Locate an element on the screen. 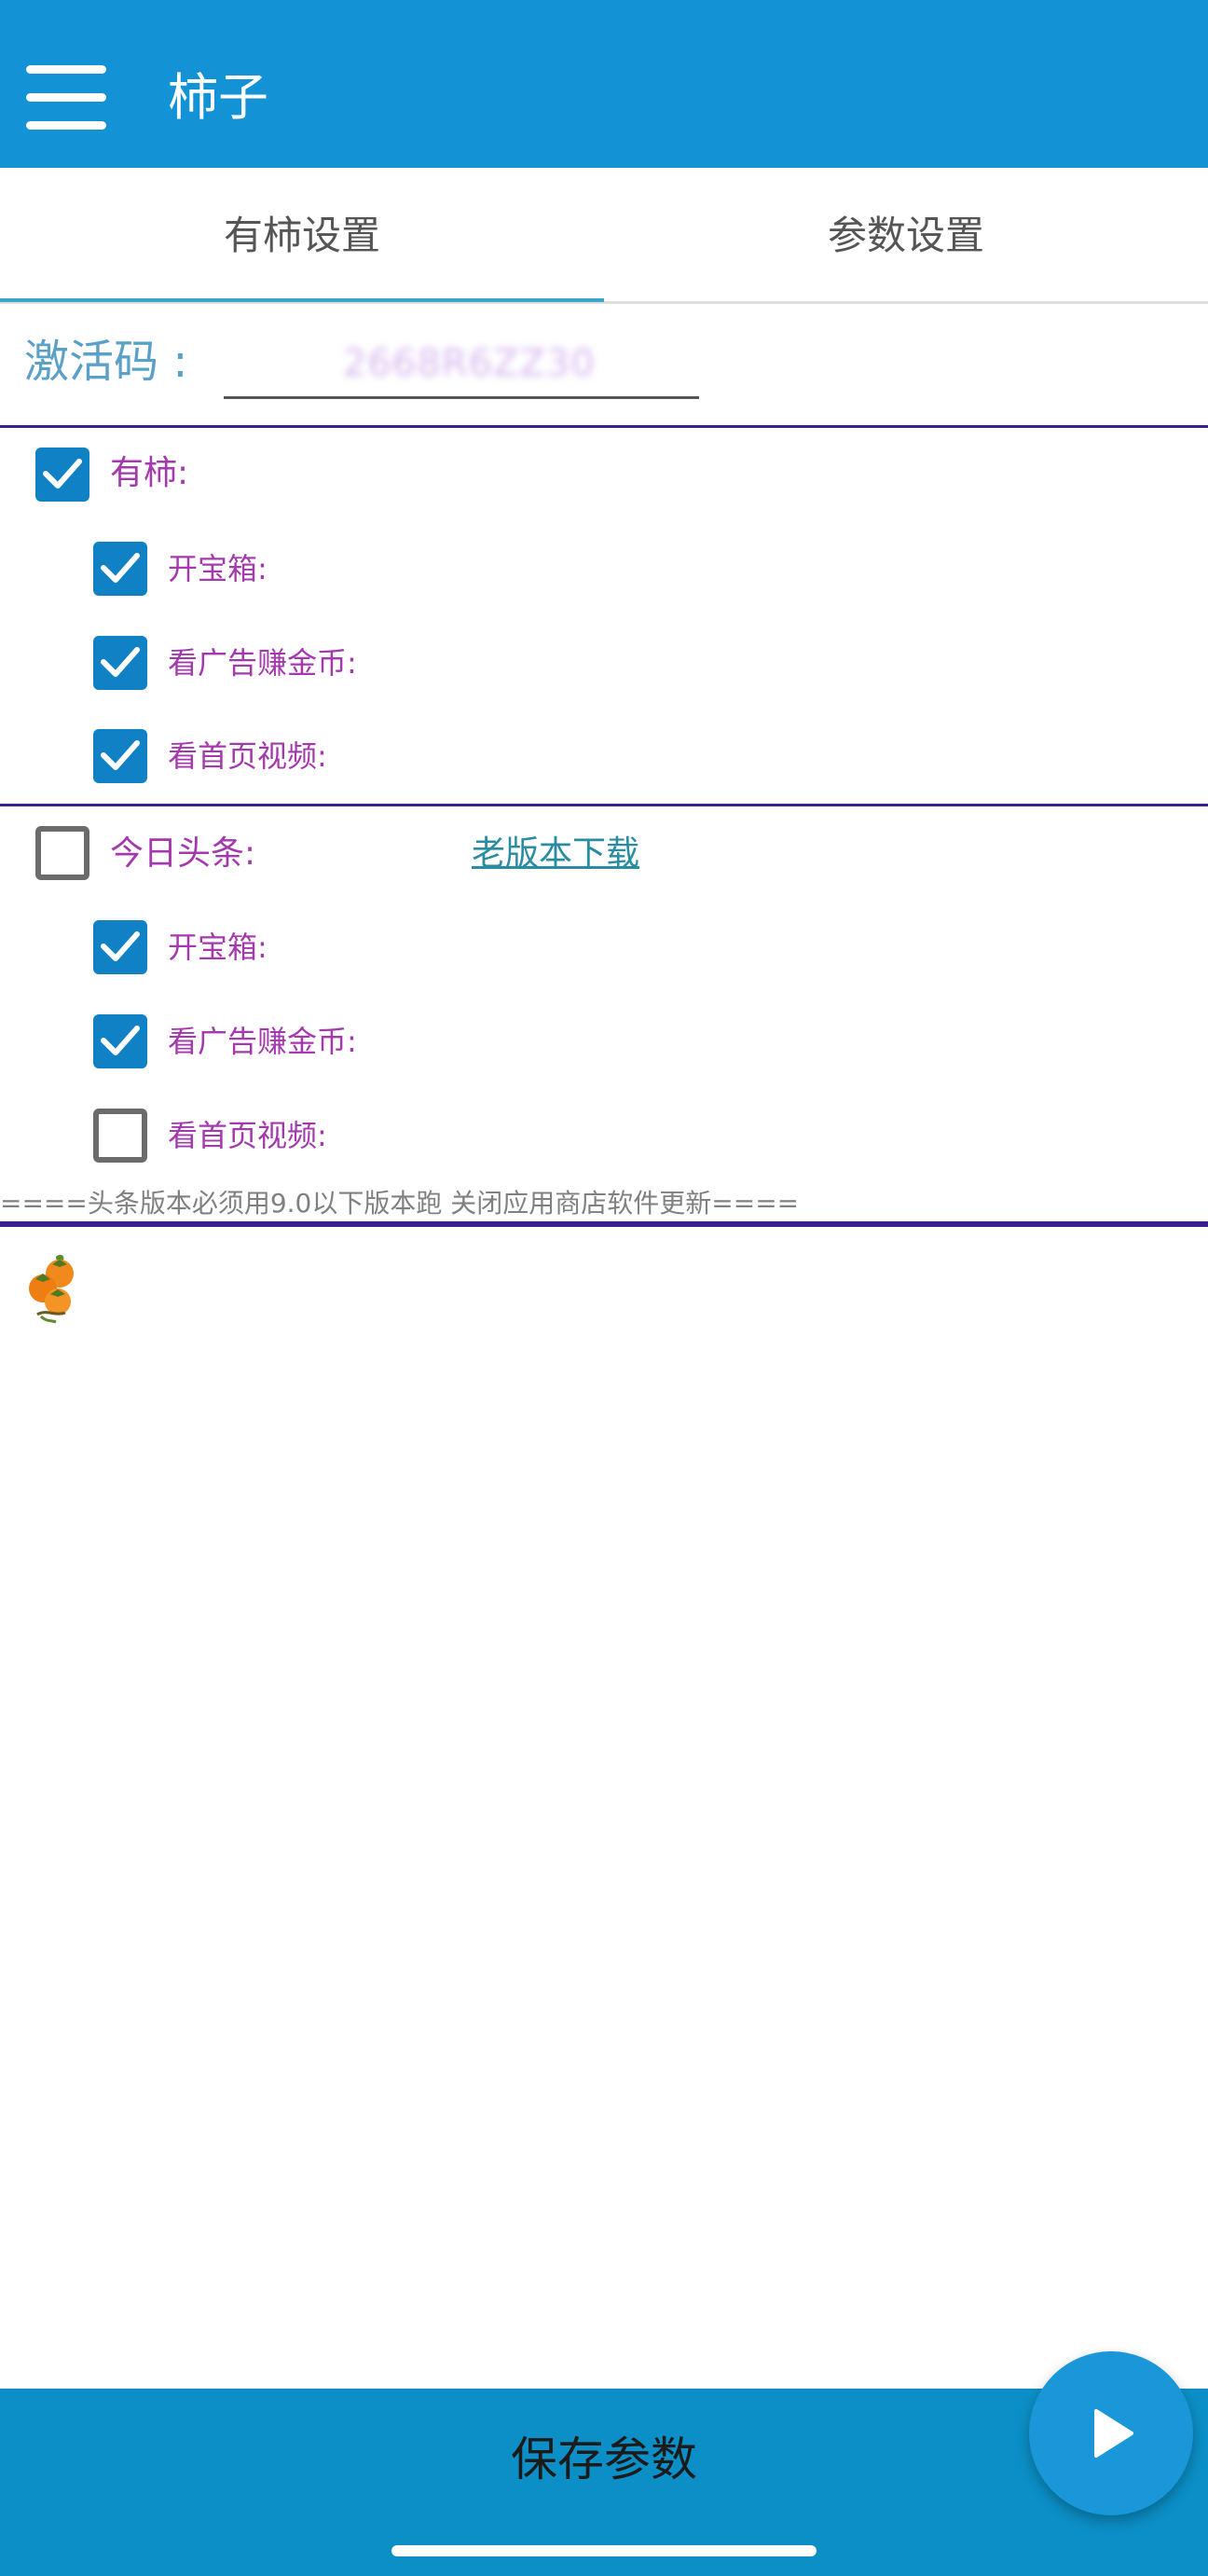 The image size is (1208, 2576). youshi-home-video-checkbox is located at coordinates (120, 756).